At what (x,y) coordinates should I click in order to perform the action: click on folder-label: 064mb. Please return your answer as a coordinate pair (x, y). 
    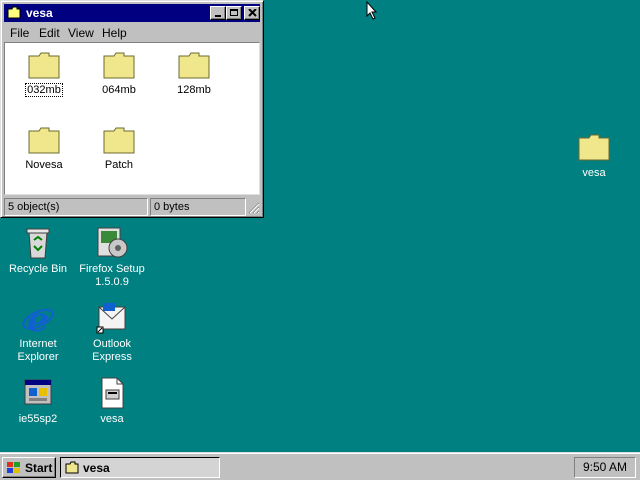
    Looking at the image, I should click on (119, 90).